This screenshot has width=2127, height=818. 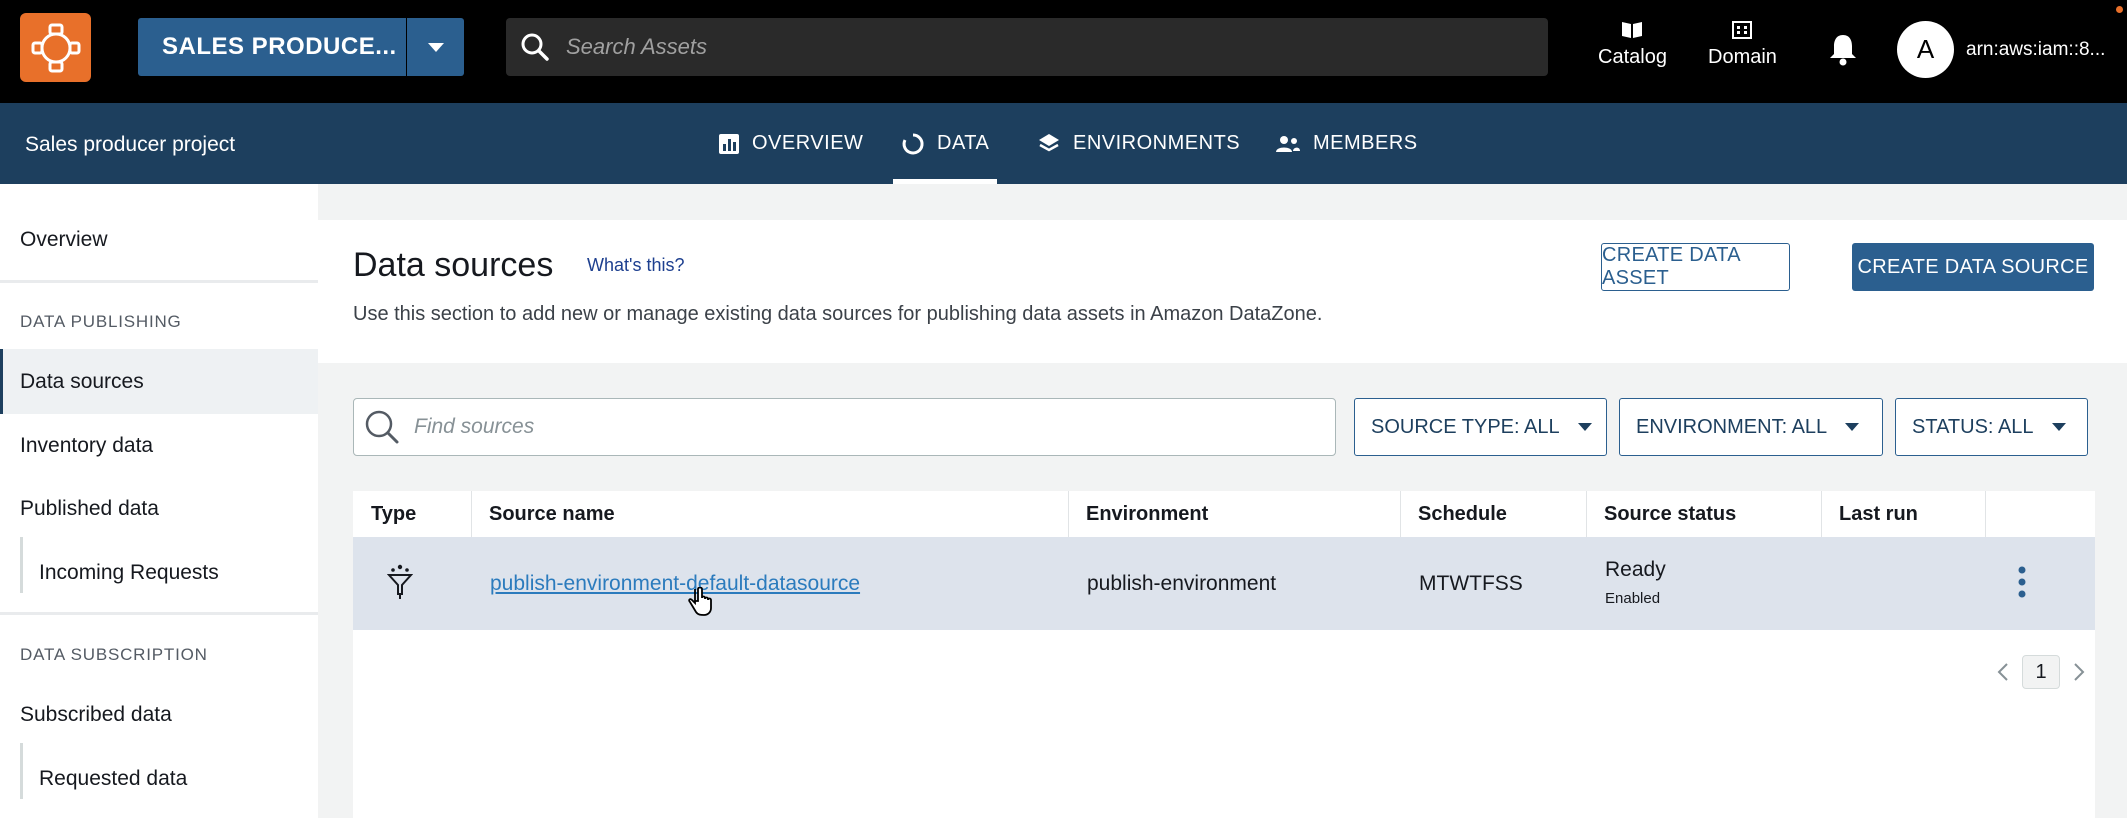 I want to click on sidebar-item-subscribed: Subscribed data, so click(x=96, y=715).